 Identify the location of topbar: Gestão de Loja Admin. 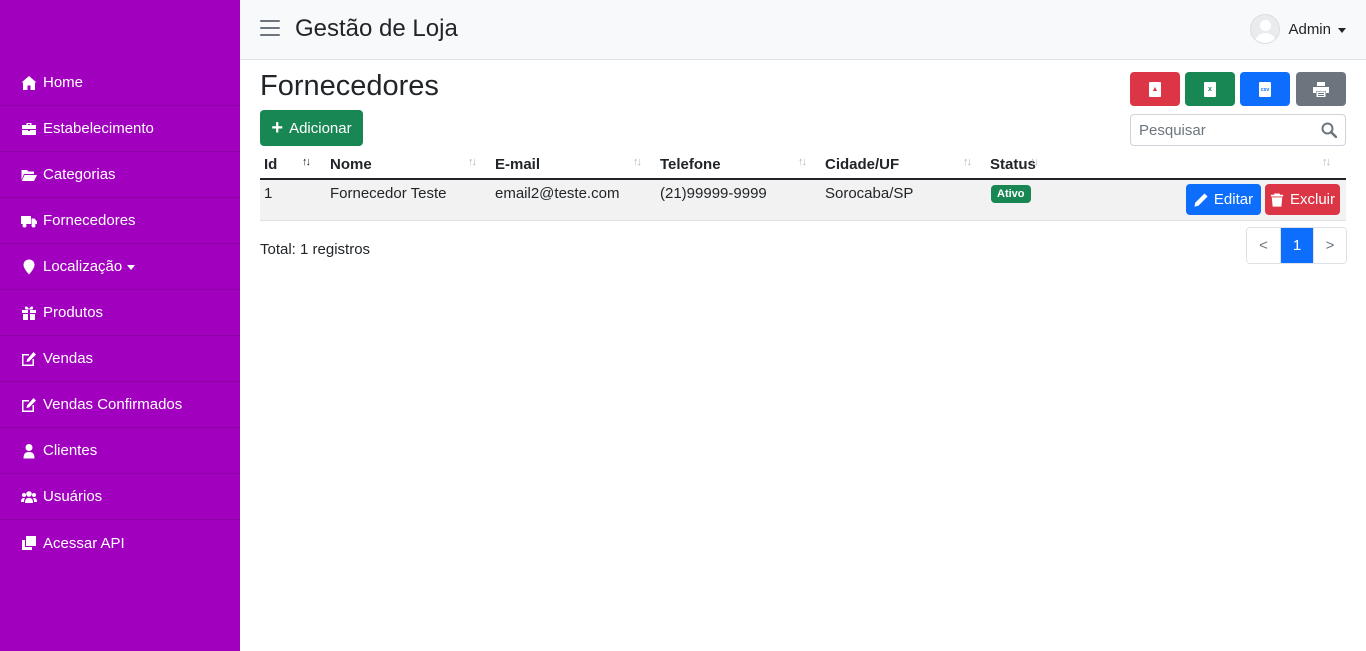
(803, 30).